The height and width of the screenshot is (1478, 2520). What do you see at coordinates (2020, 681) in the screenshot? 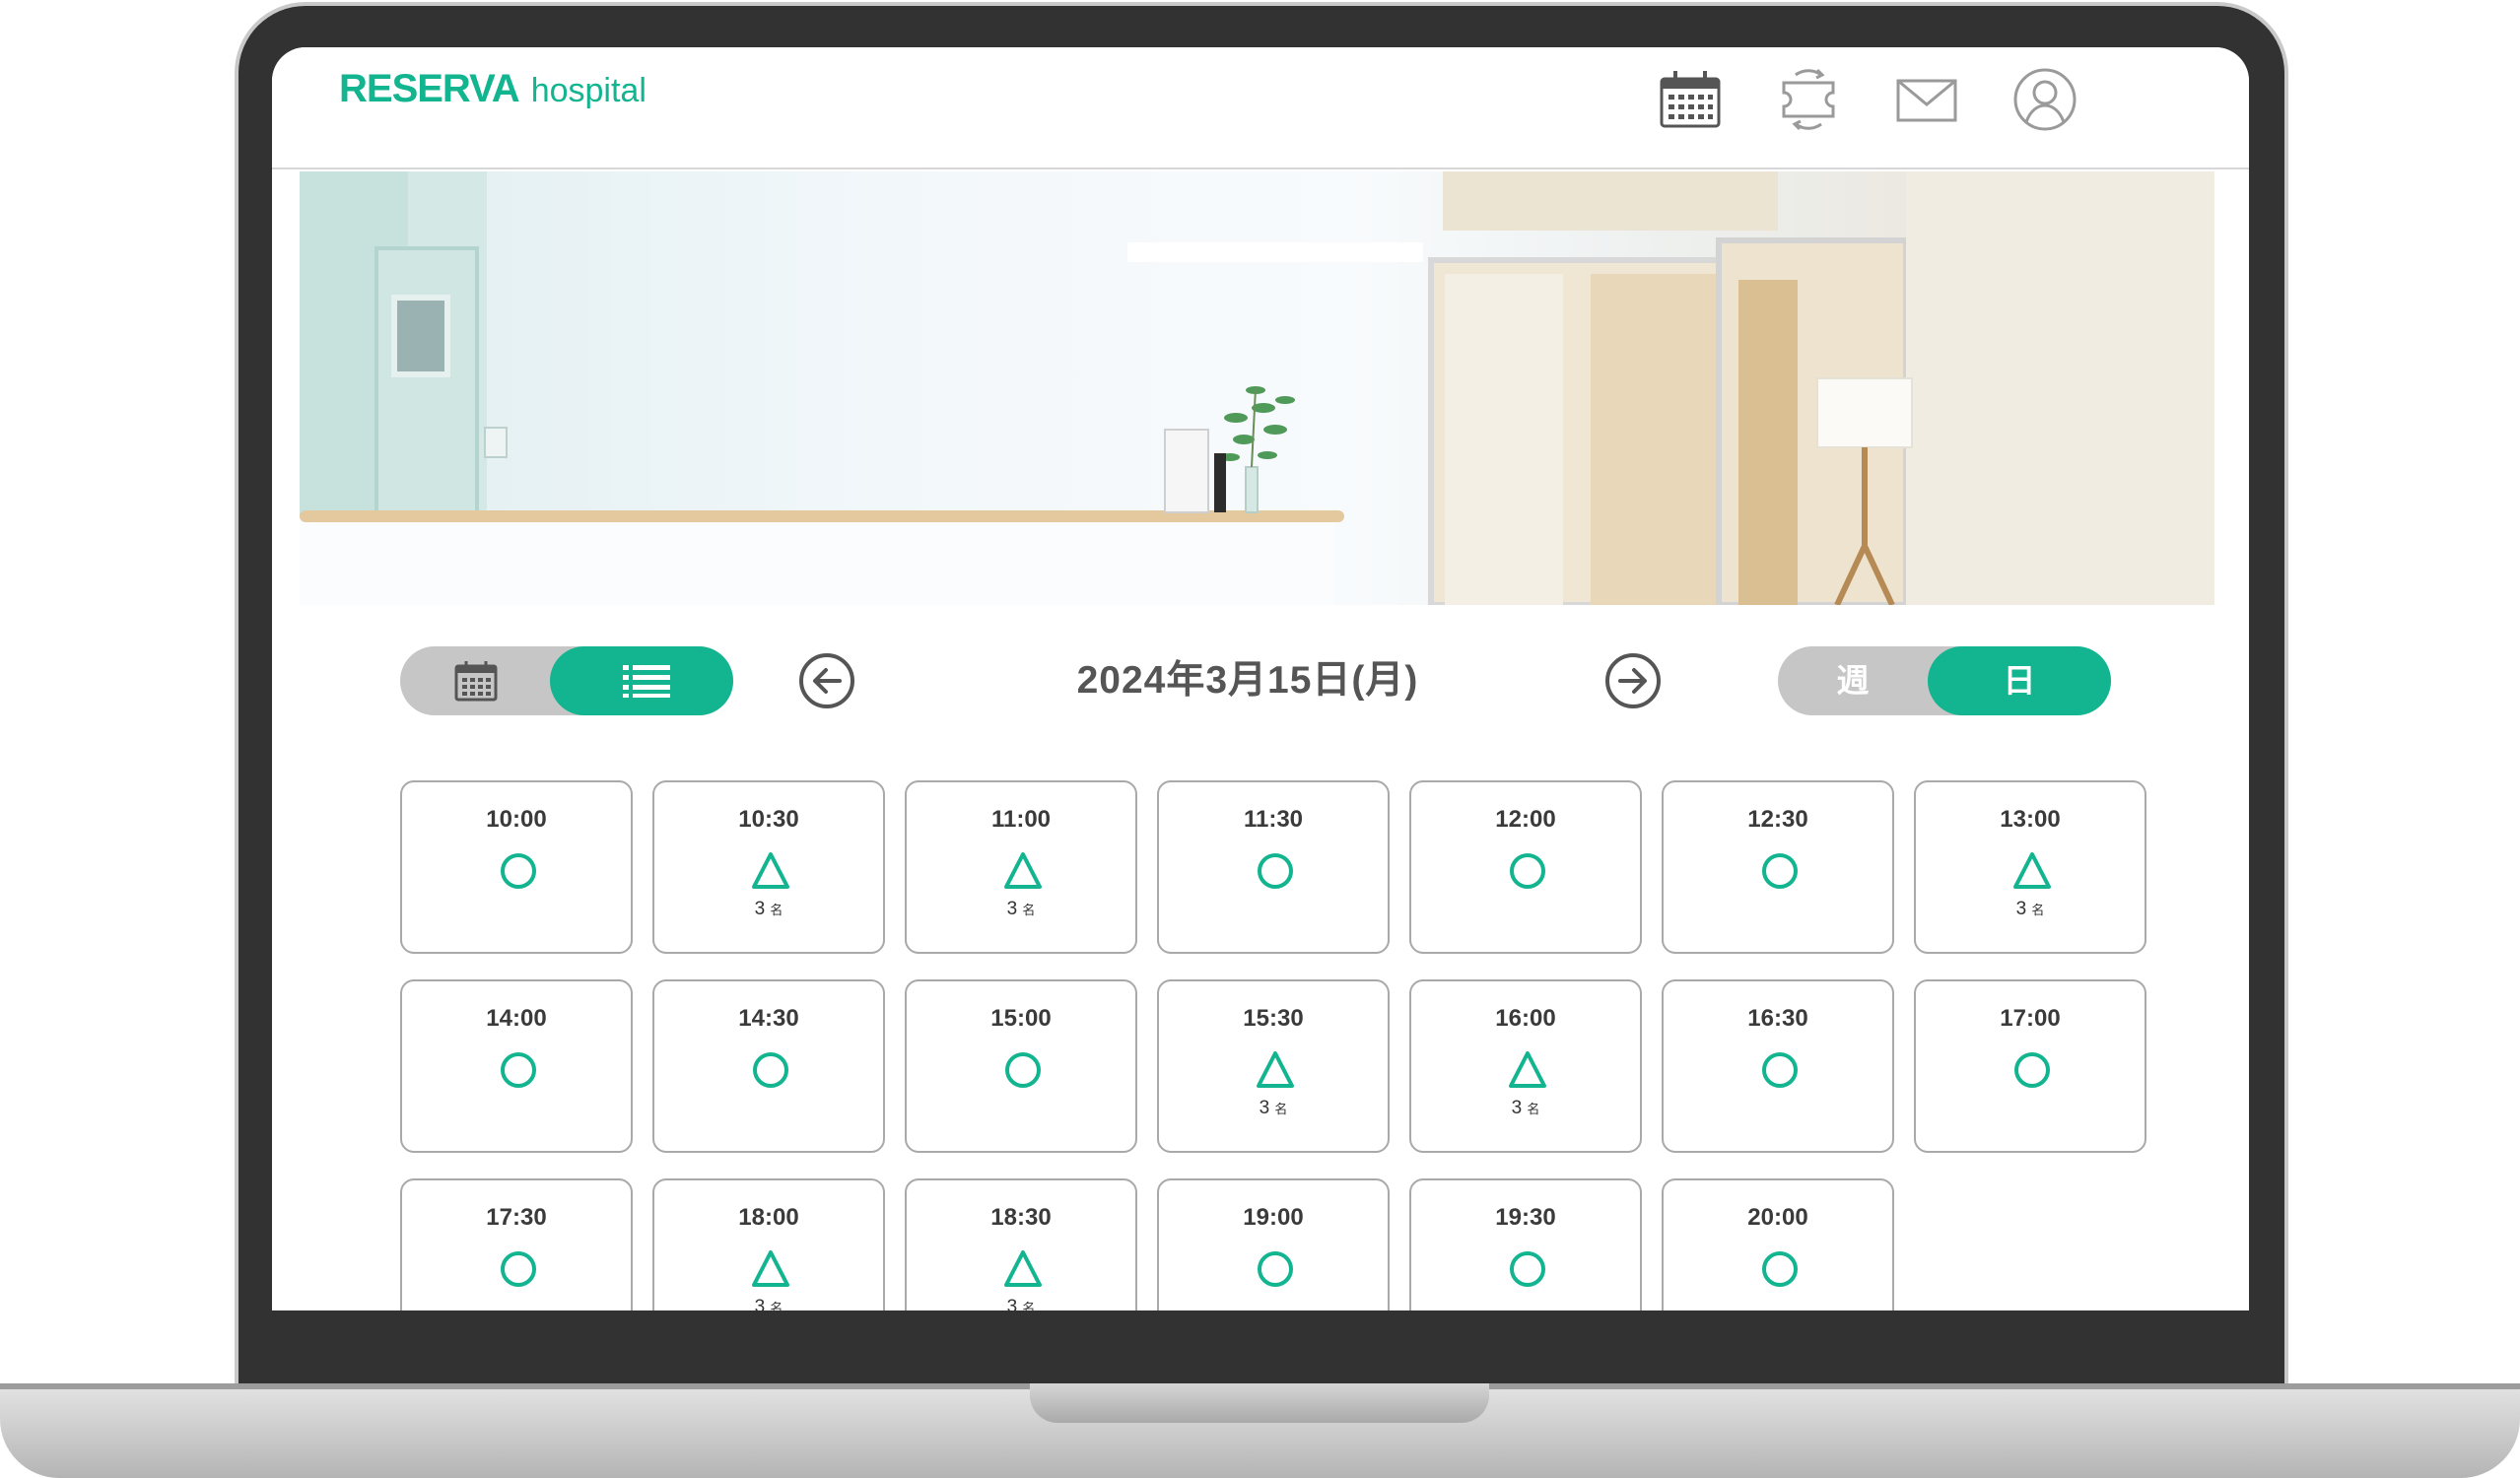
I see `day-button: 日` at bounding box center [2020, 681].